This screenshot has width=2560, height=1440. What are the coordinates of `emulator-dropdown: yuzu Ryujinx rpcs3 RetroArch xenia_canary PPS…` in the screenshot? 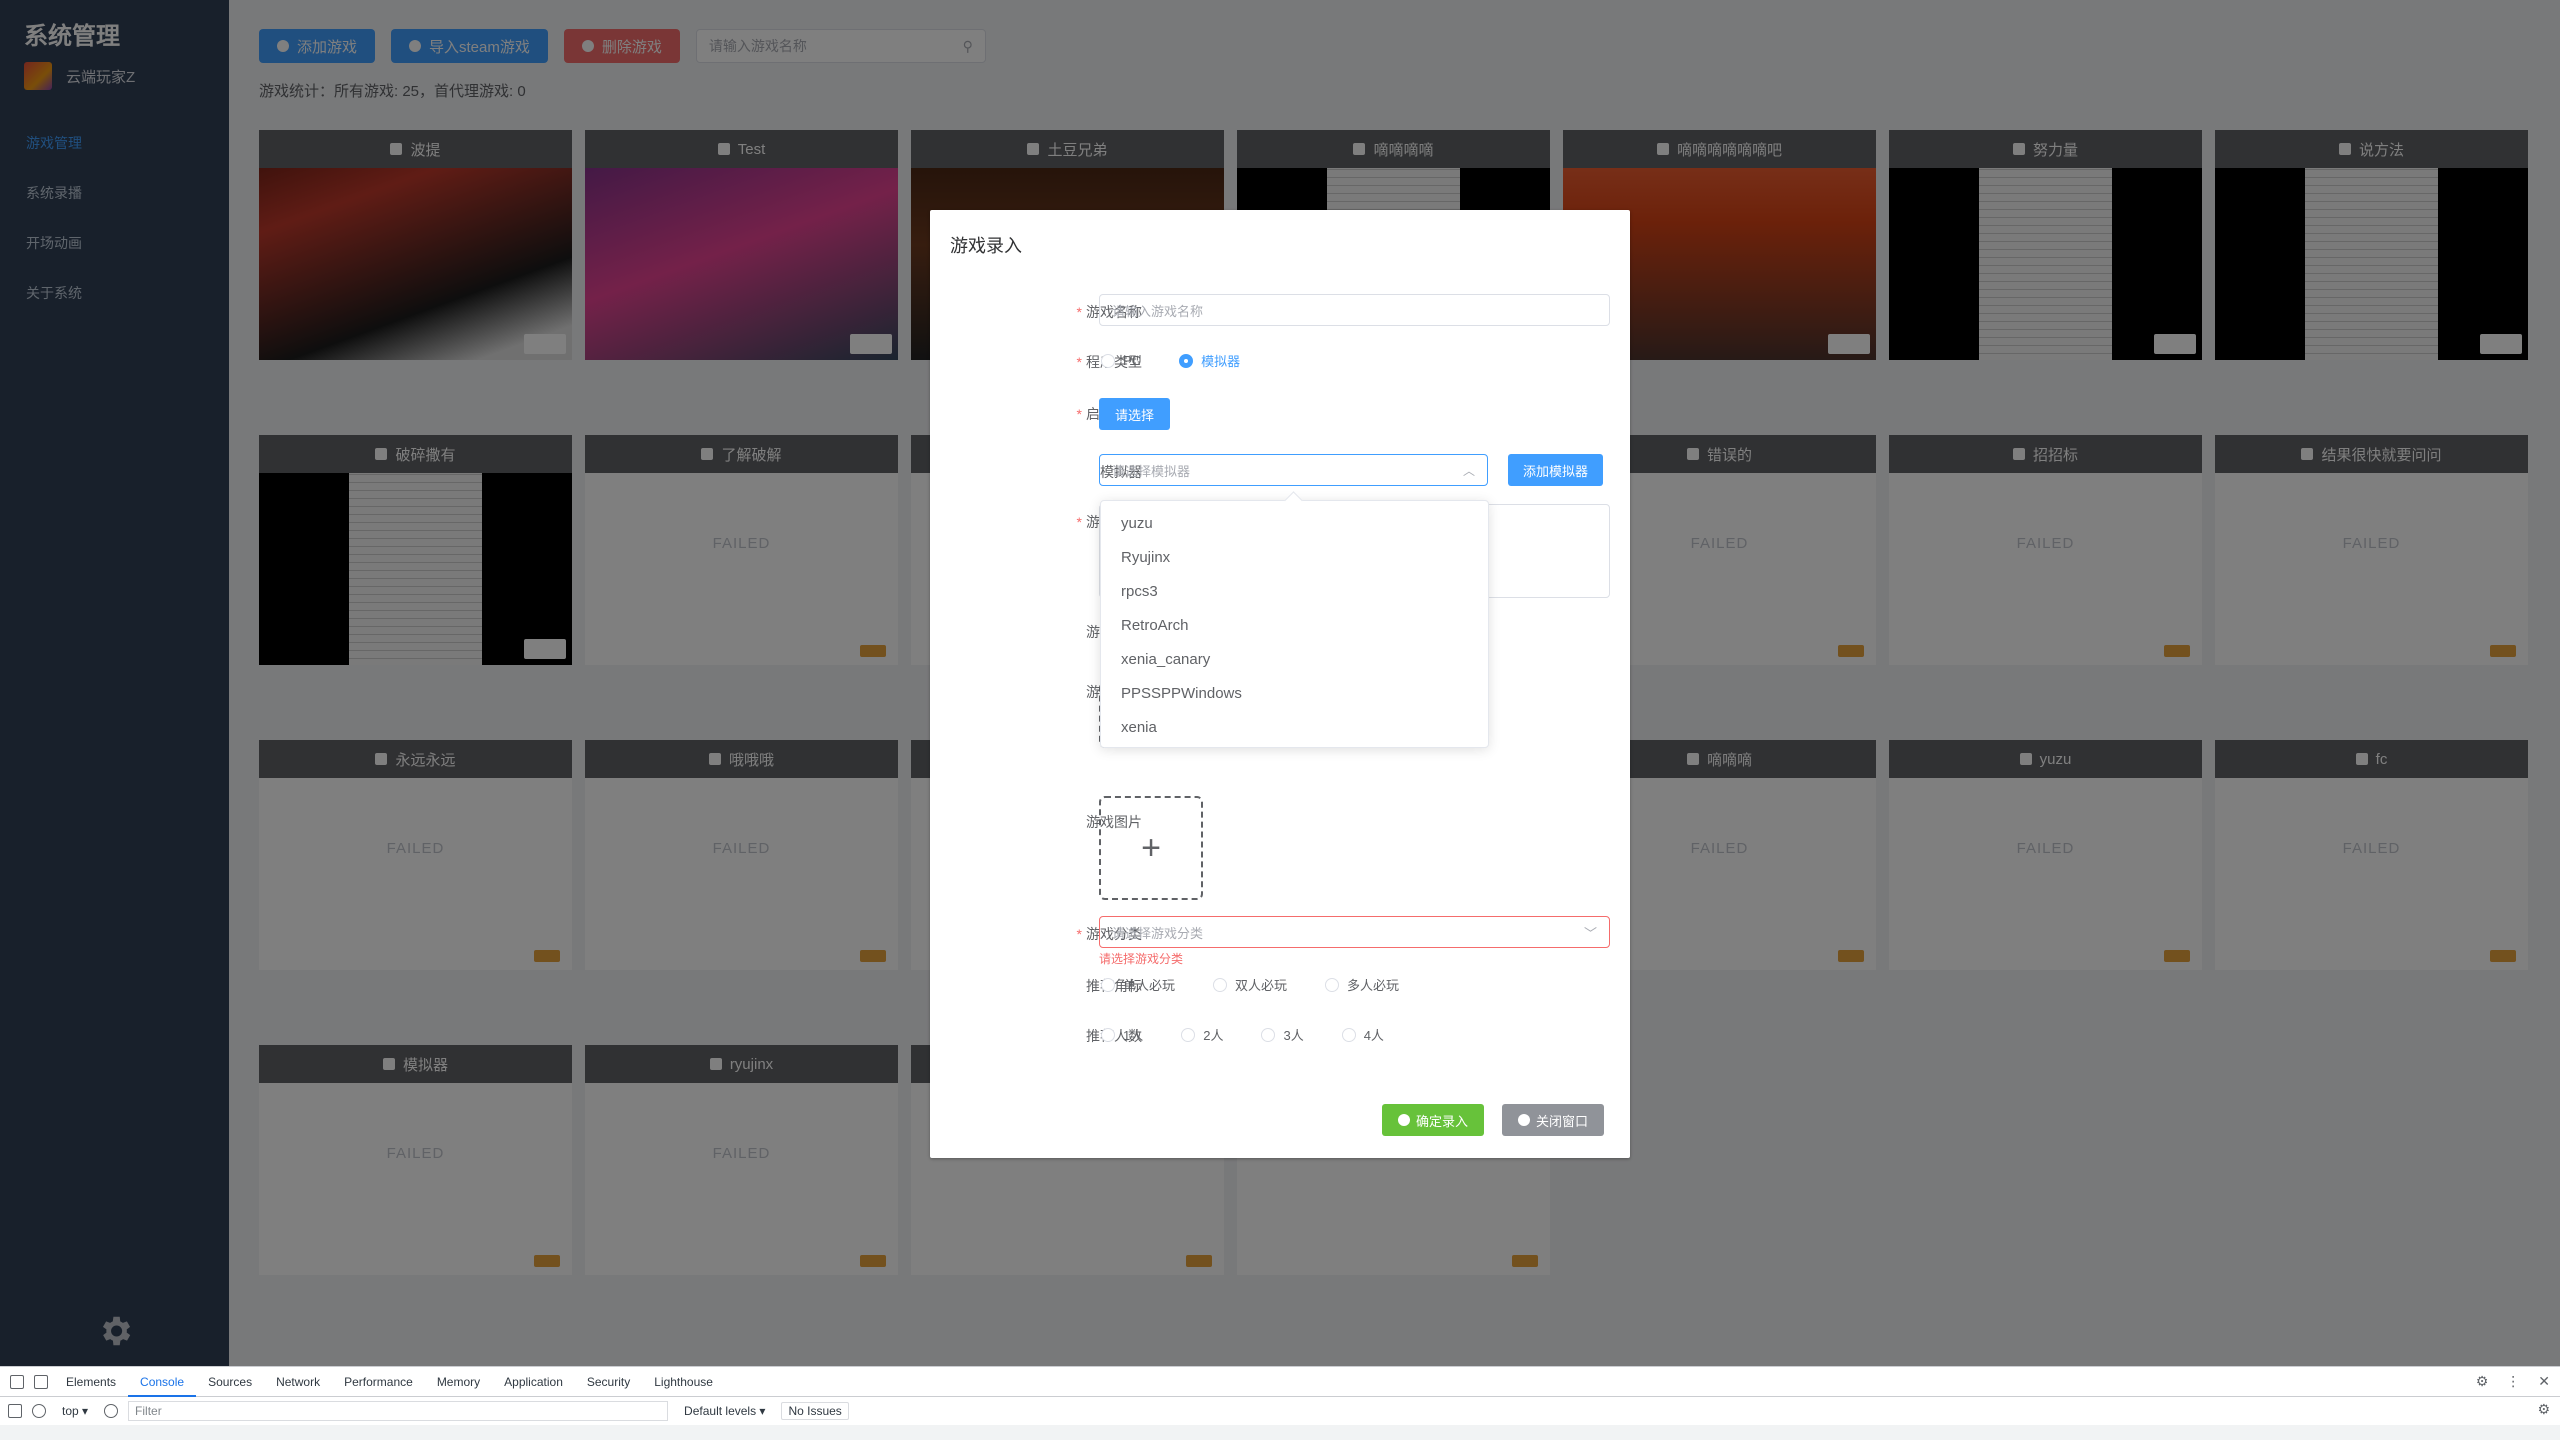 It's located at (1294, 624).